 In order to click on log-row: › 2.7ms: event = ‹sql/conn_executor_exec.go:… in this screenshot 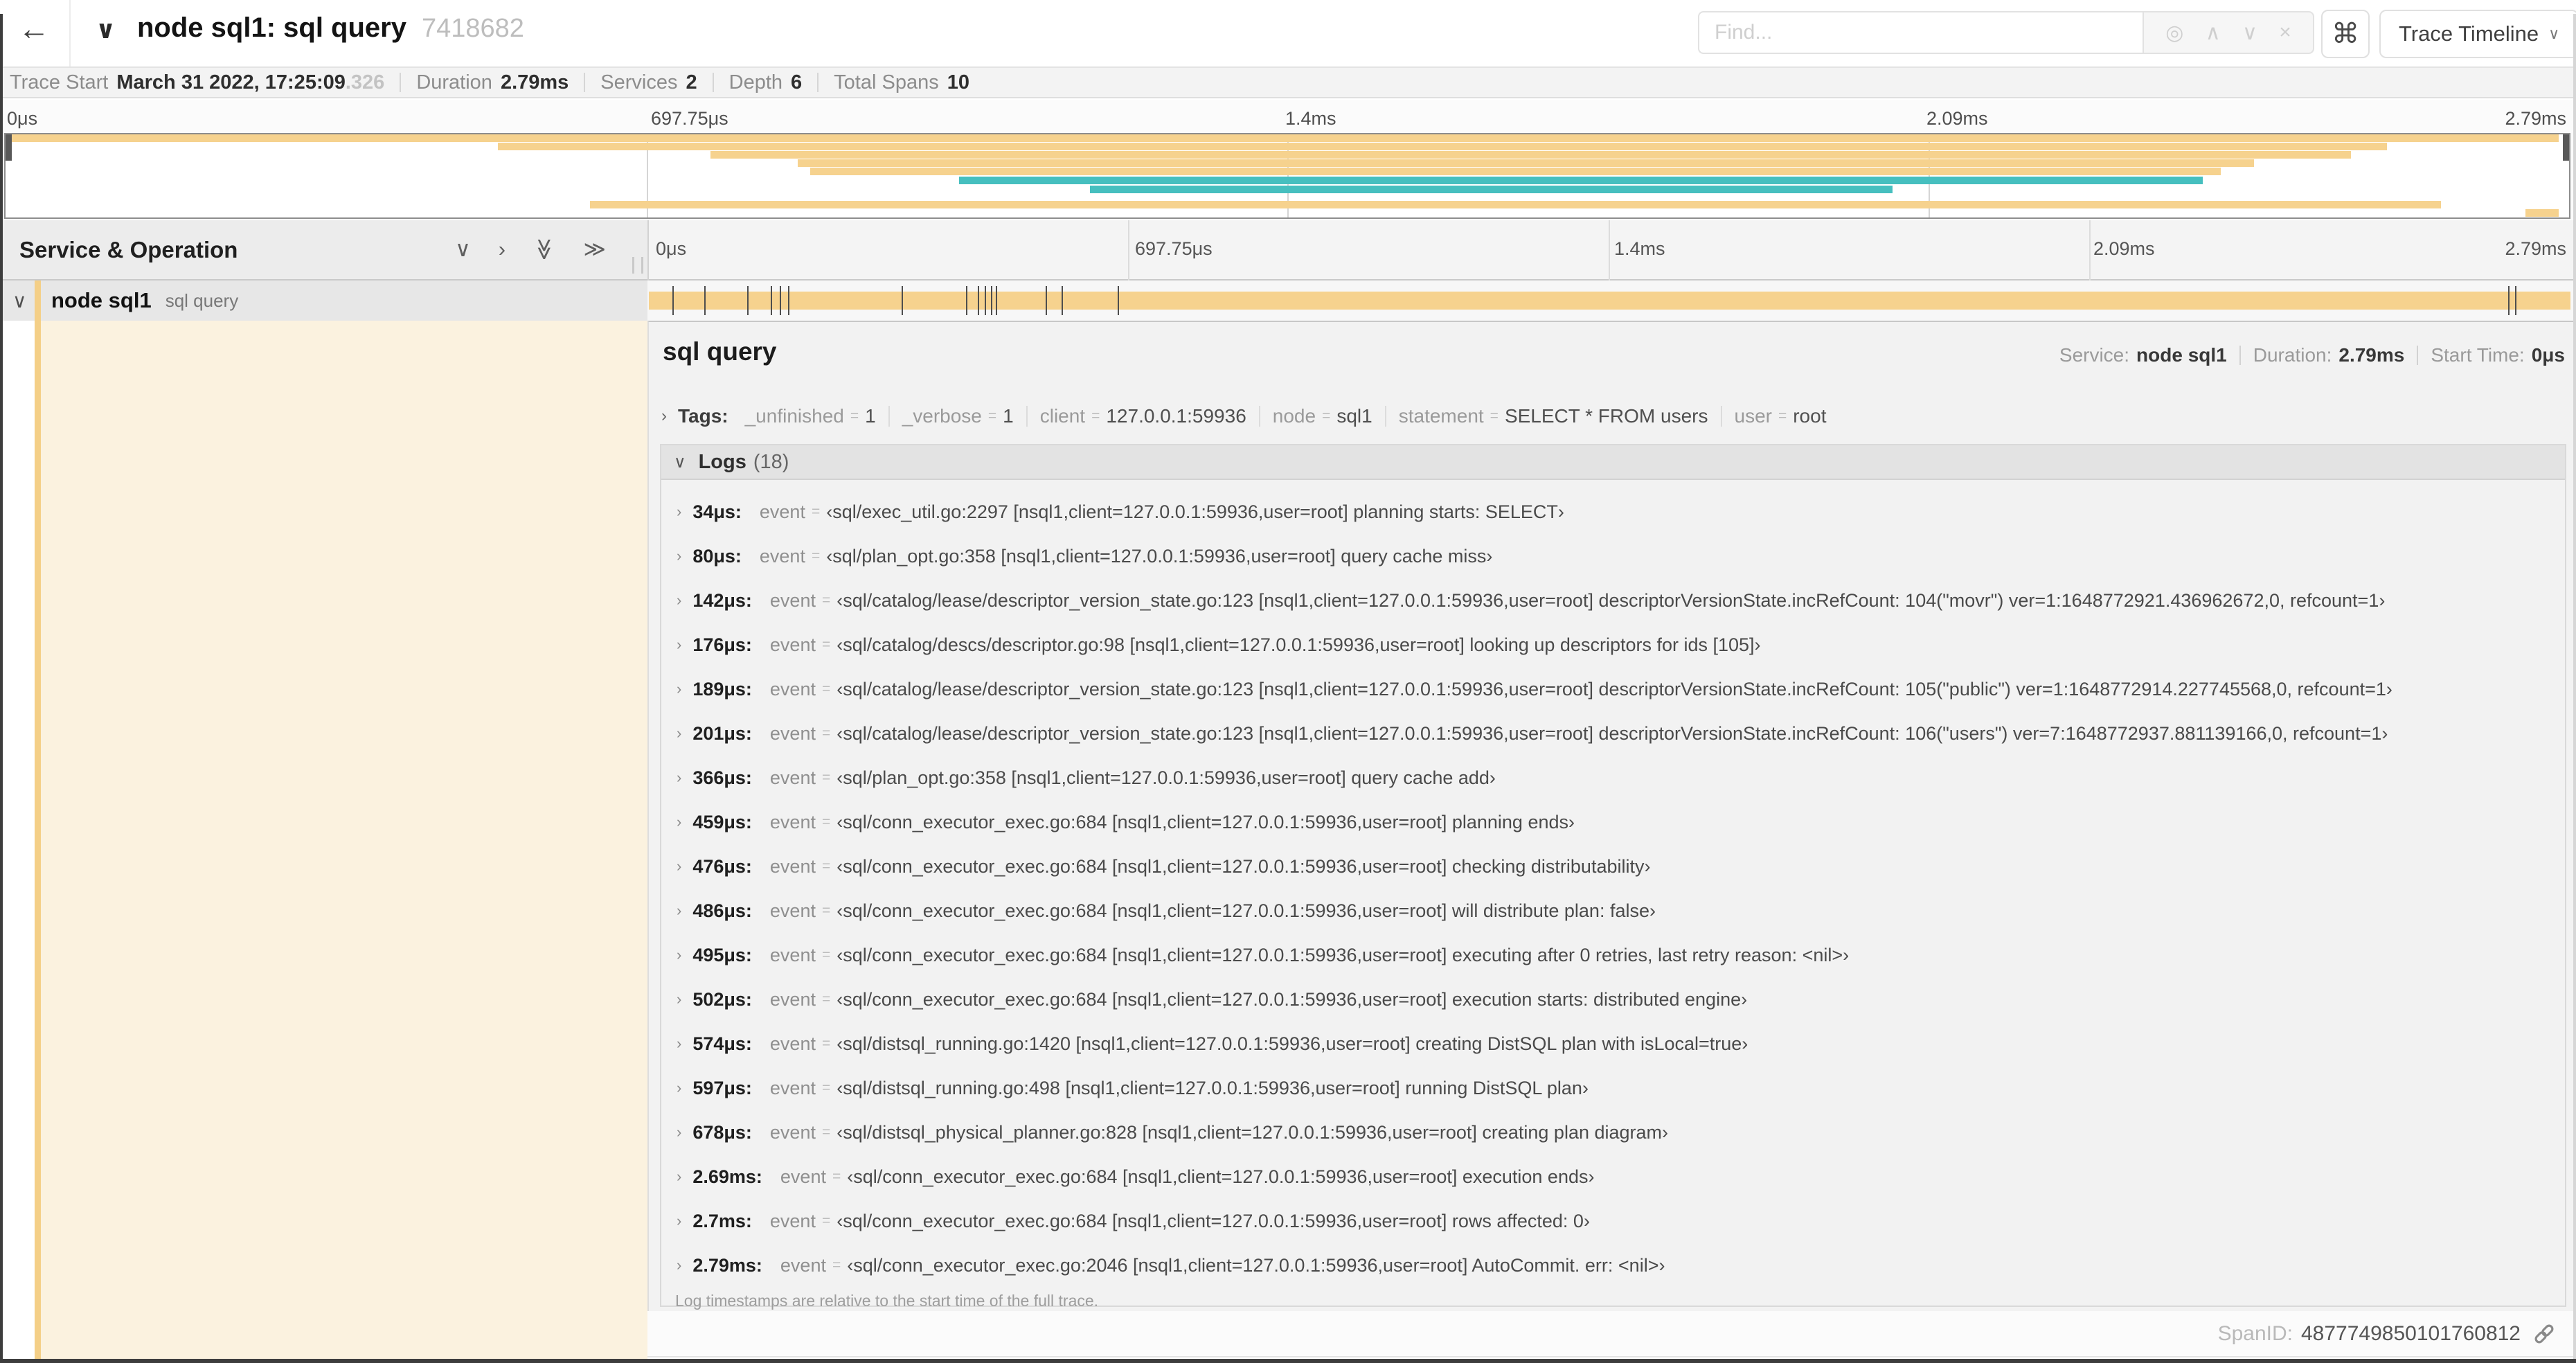, I will do `click(1613, 1221)`.